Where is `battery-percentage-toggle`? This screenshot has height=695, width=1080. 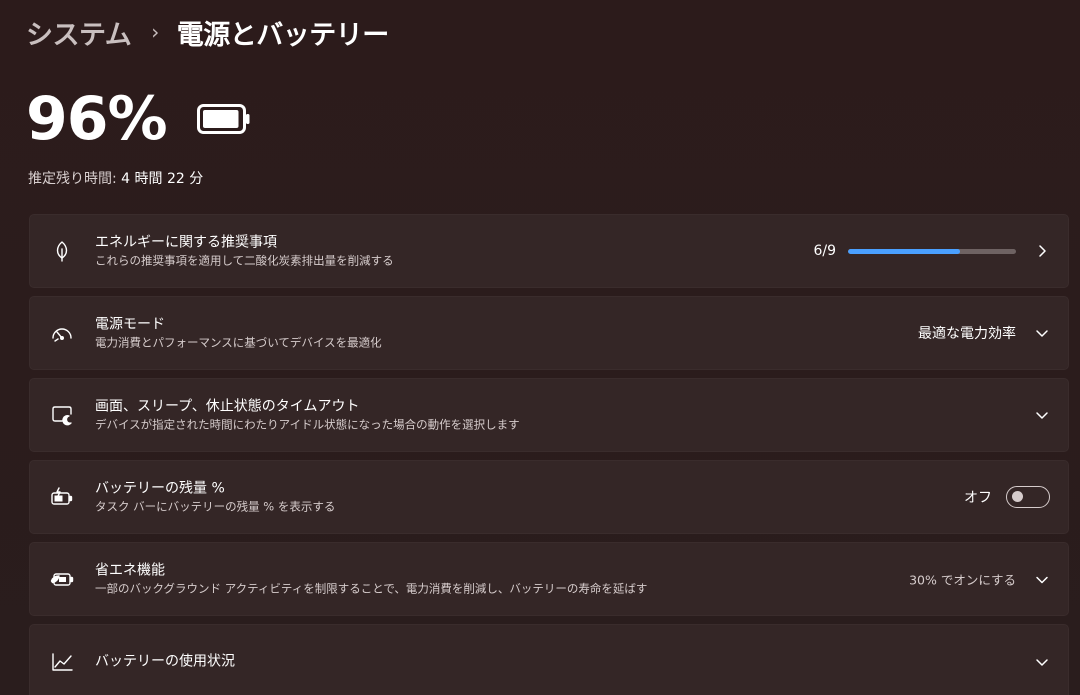
battery-percentage-toggle is located at coordinates (1028, 497).